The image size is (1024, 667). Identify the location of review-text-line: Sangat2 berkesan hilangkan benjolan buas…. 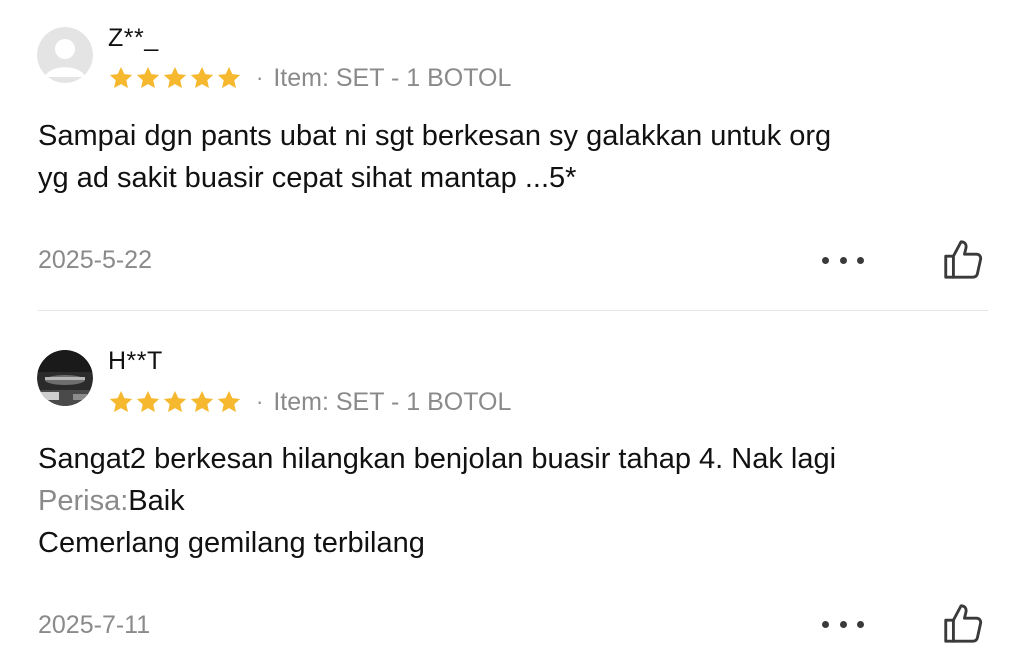
(437, 459).